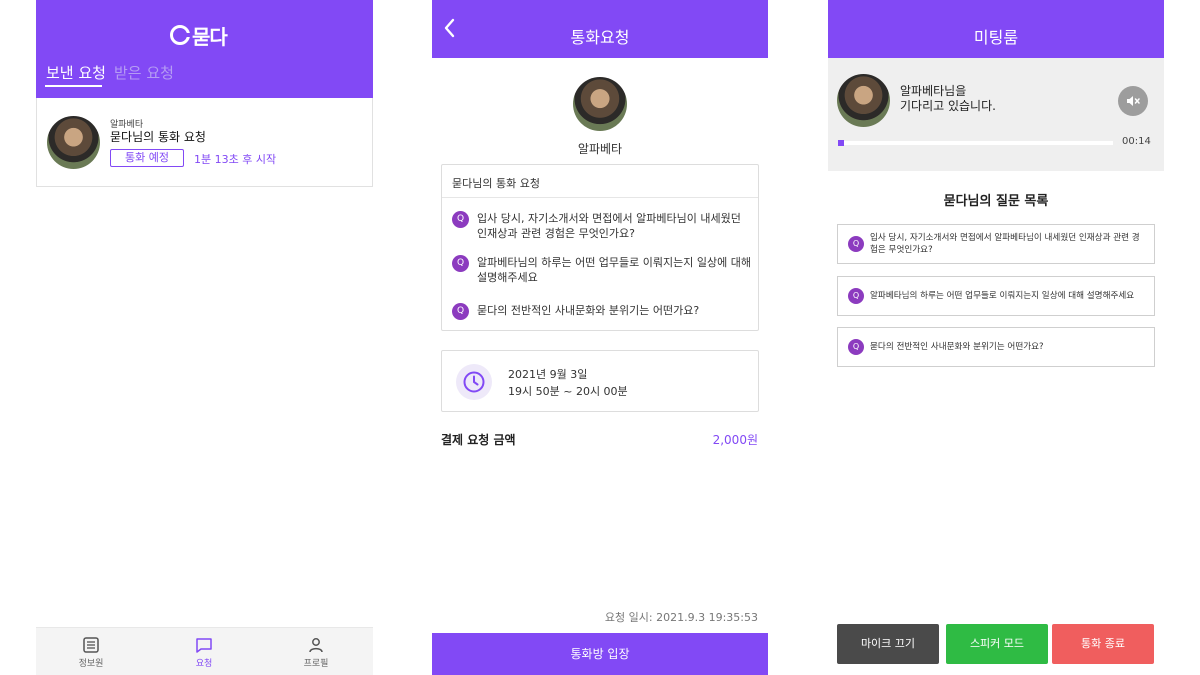 The width and height of the screenshot is (1200, 675). Describe the element at coordinates (181, 35) in the screenshot. I see `logo-icon` at that location.